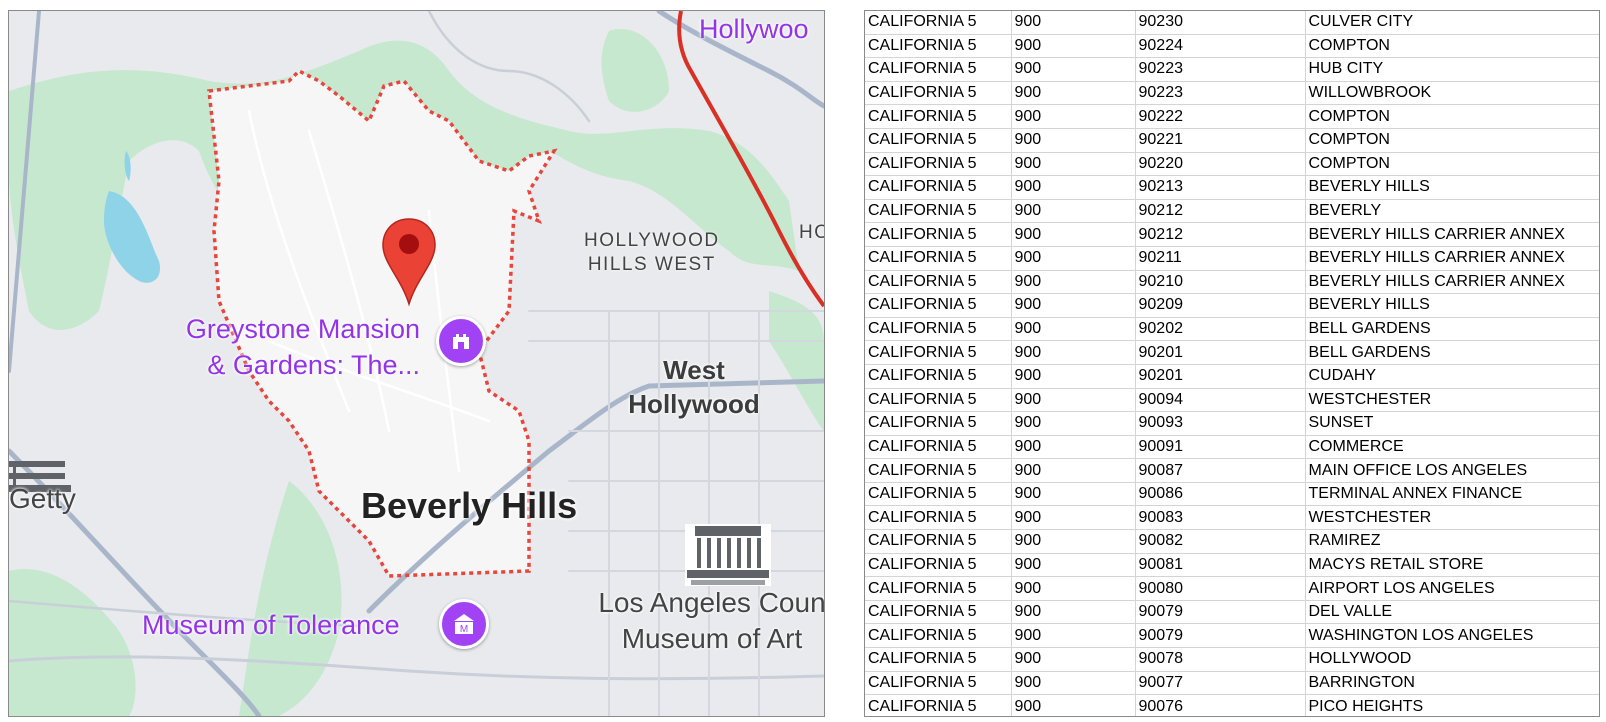  I want to click on city-cell: WASHINGTON LOS ANGELES, so click(1452, 636).